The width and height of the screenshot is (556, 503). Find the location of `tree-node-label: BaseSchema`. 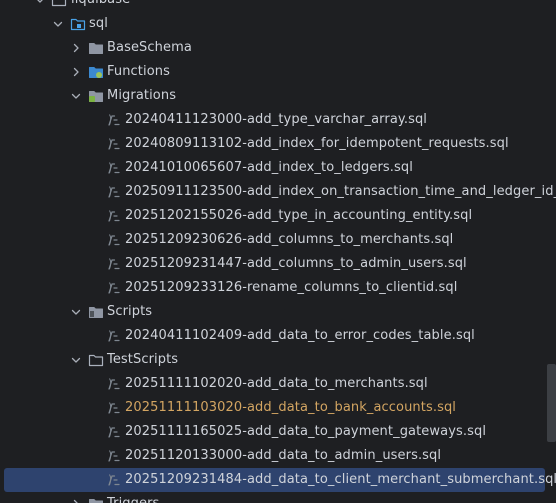

tree-node-label: BaseSchema is located at coordinates (149, 47).